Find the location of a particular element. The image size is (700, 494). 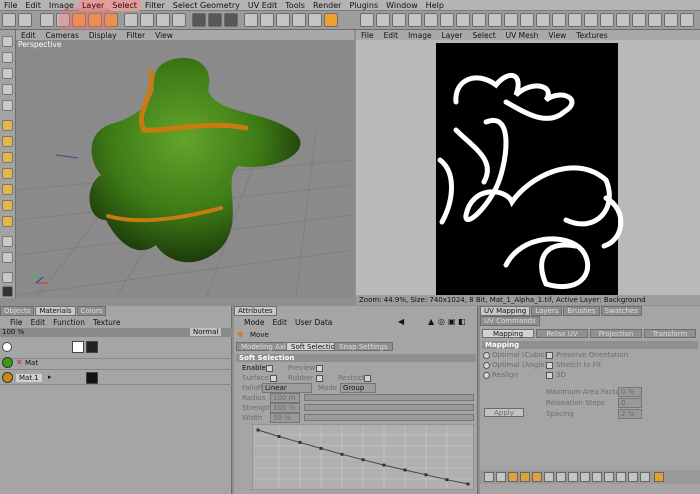

attr-menu-edit: Edit is located at coordinates (279, 322).